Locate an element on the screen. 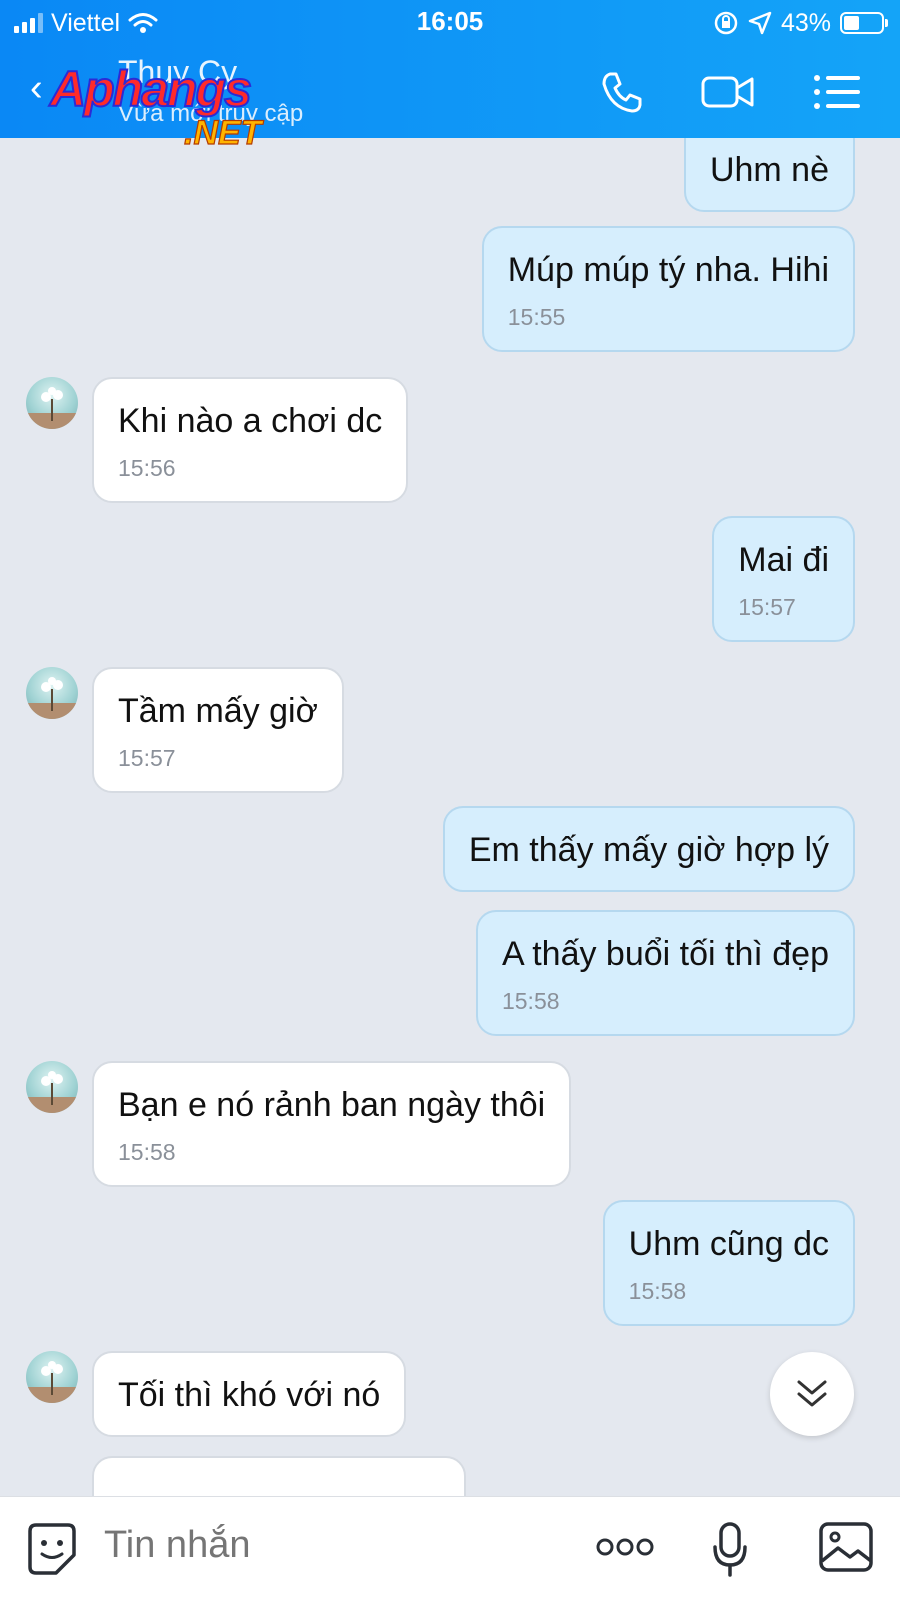 The width and height of the screenshot is (900, 1601). message-incoming: Khi nào a chơi dc 15:56 is located at coordinates (250, 440).